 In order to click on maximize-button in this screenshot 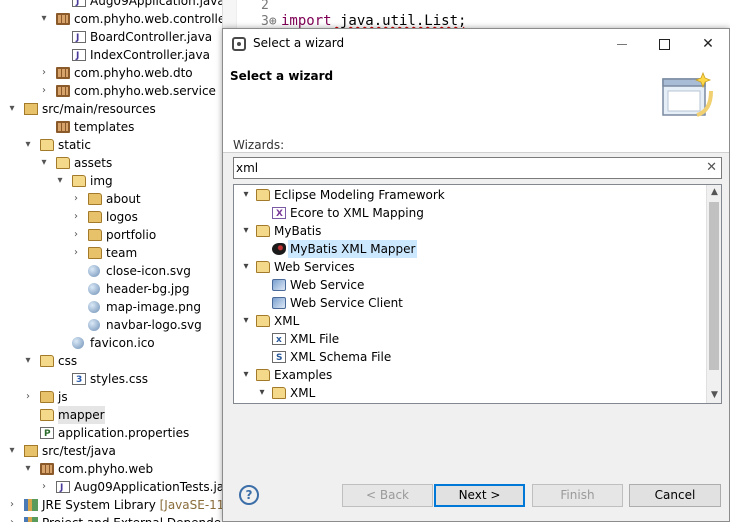, I will do `click(664, 44)`.